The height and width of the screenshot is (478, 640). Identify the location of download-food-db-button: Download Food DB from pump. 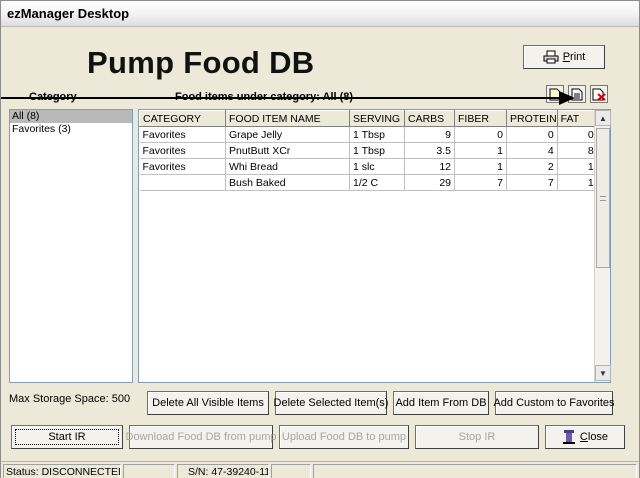
(201, 437).